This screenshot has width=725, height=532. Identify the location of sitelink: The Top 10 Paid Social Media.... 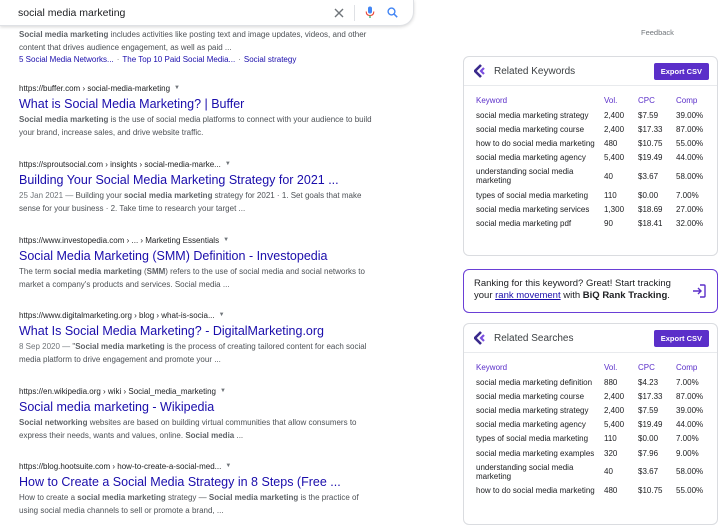
(178, 59).